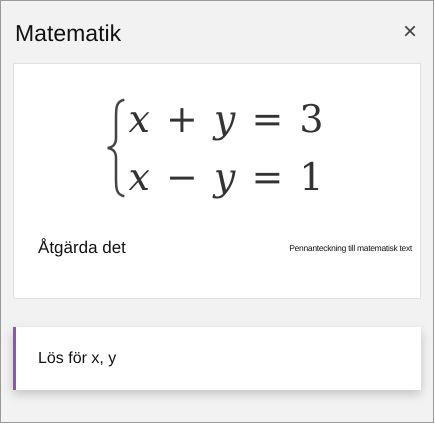 This screenshot has width=435, height=424. Describe the element at coordinates (68, 32) in the screenshot. I see `panel-title: Matematik` at that location.